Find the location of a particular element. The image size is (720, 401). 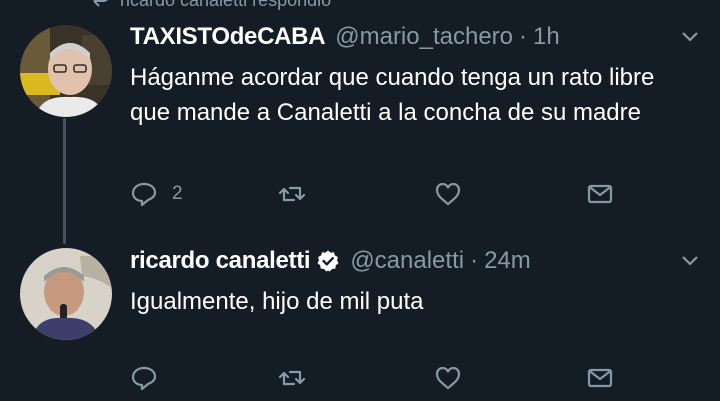

reply-context: ricardo canaletti respondió is located at coordinates (211, 5).